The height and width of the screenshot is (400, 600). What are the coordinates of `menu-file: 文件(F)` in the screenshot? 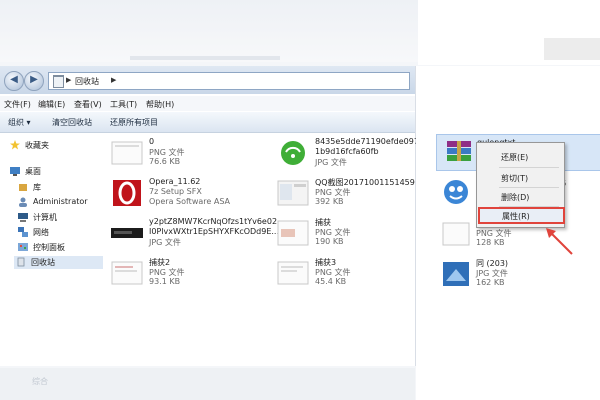 It's located at (17, 104).